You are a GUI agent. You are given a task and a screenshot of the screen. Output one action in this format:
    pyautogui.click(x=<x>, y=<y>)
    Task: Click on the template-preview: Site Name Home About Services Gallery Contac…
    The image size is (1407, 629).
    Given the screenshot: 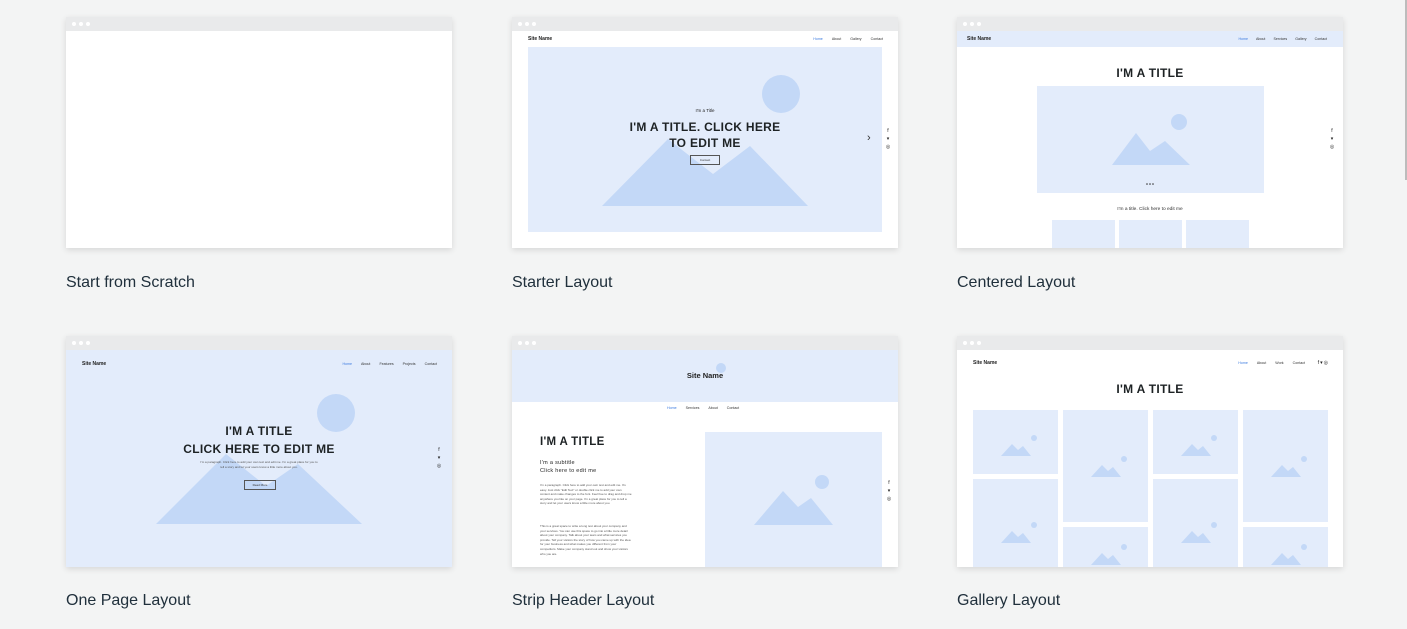 What is the action you would take?
    pyautogui.click(x=1150, y=132)
    